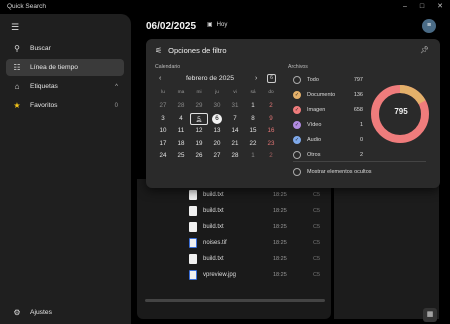 The width and height of the screenshot is (450, 324). What do you see at coordinates (15, 27) in the screenshot?
I see `hamburger-icon: ☰` at bounding box center [15, 27].